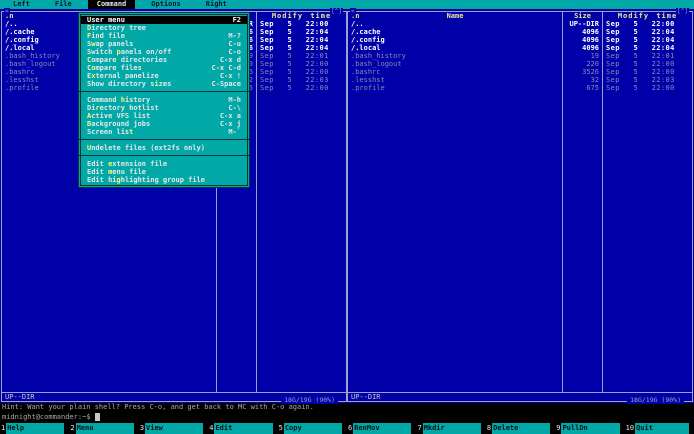 The image size is (694, 434). What do you see at coordinates (164, 28) in the screenshot?
I see `menu-item-directory-tree: Directory tree` at bounding box center [164, 28].